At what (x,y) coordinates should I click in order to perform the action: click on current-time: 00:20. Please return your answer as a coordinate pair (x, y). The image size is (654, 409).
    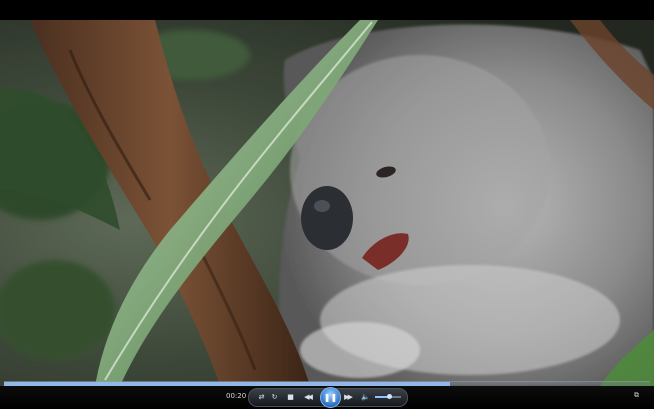
    Looking at the image, I should click on (236, 396).